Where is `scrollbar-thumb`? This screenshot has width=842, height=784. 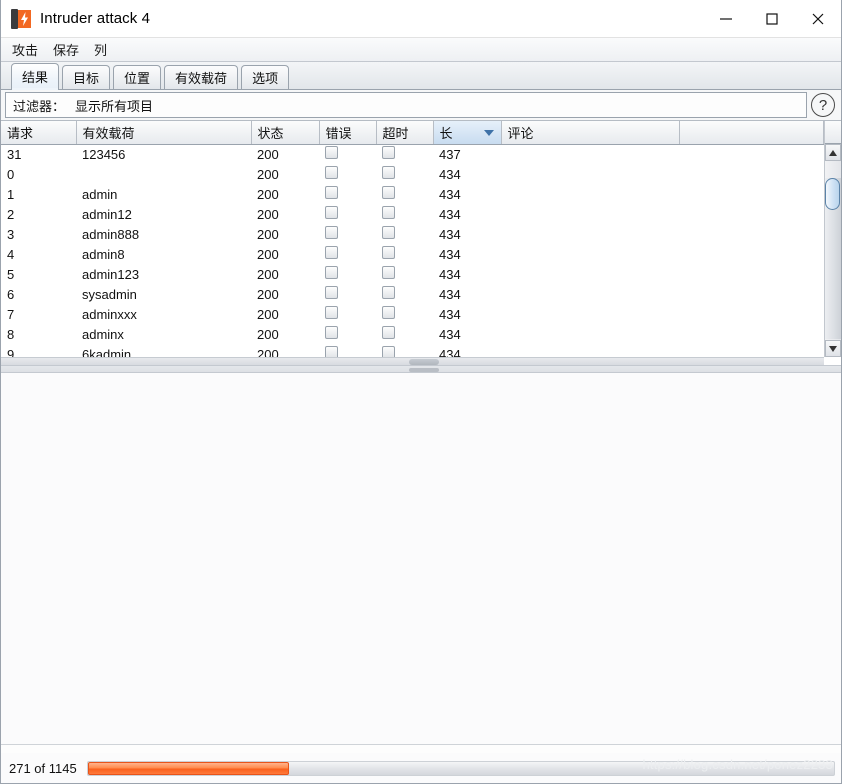 scrollbar-thumb is located at coordinates (832, 194).